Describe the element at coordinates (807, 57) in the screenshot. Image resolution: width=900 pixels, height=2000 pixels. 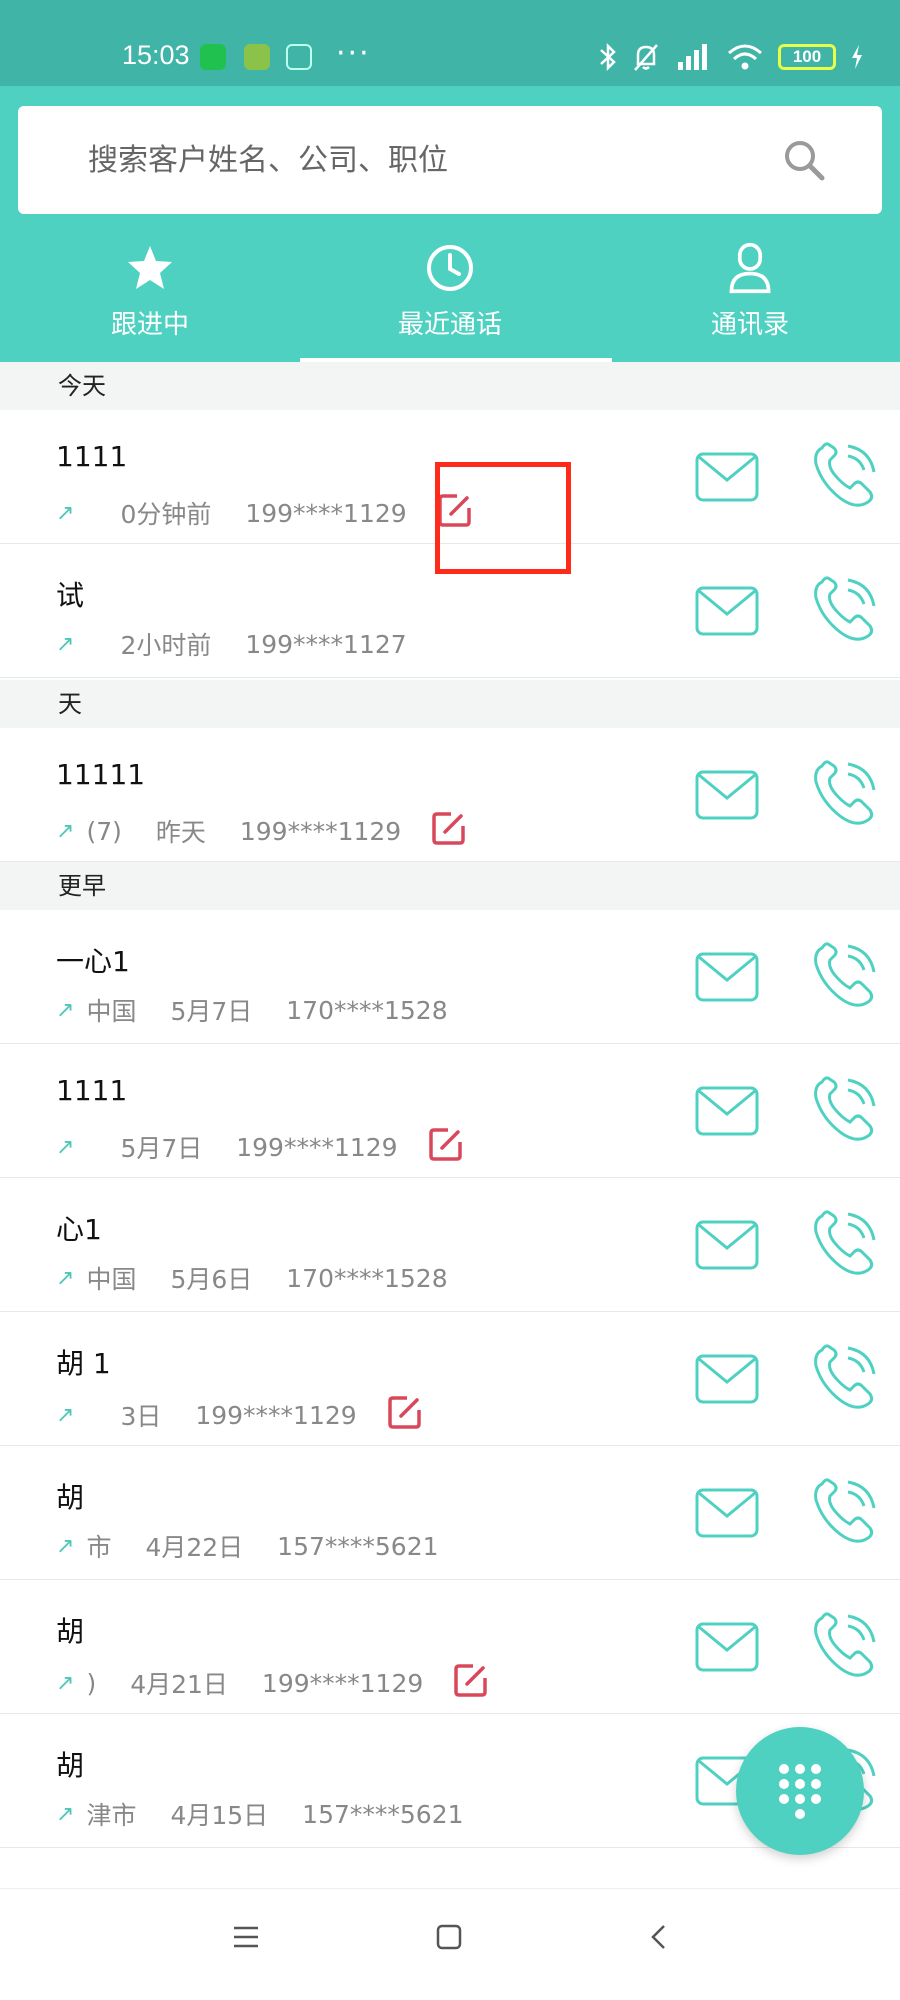
I see `battery-indicator: 100` at that location.